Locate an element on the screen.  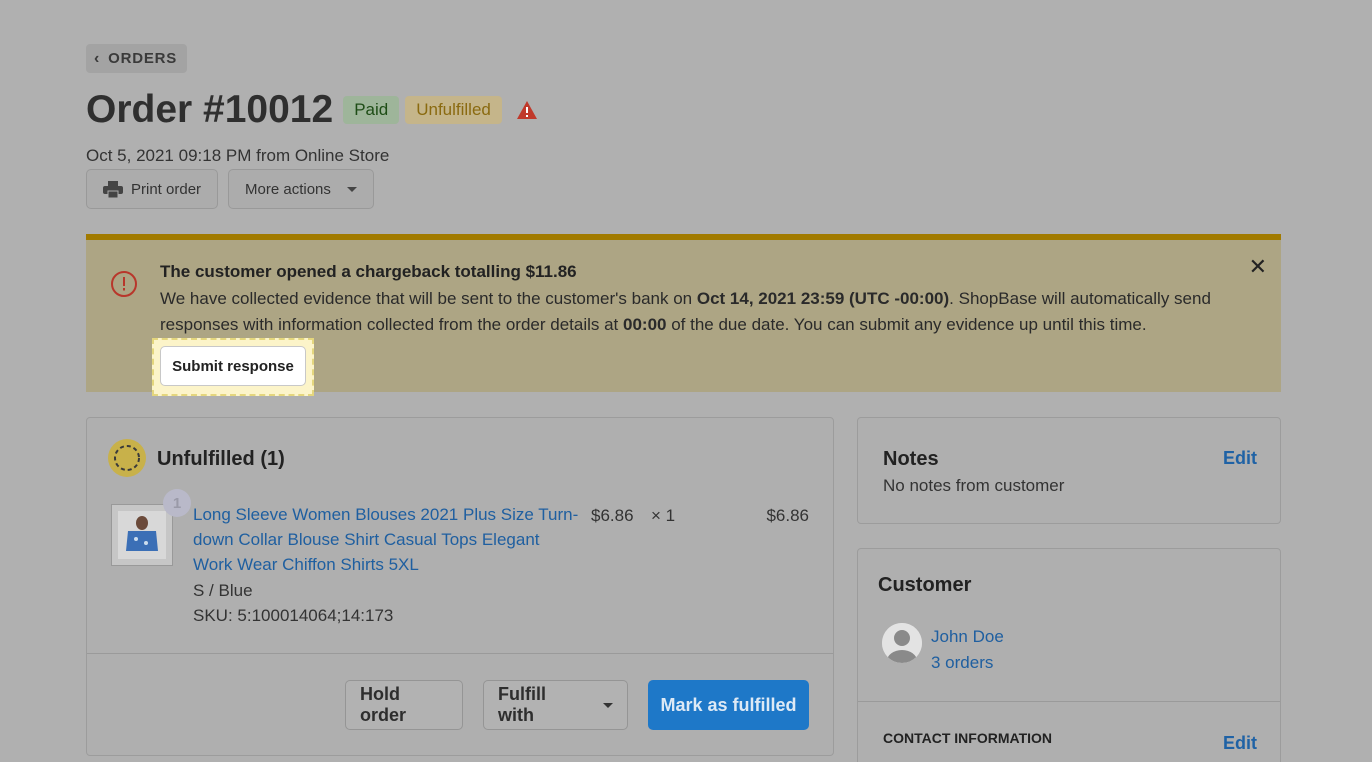
print-order-button: Print order is located at coordinates (152, 189).